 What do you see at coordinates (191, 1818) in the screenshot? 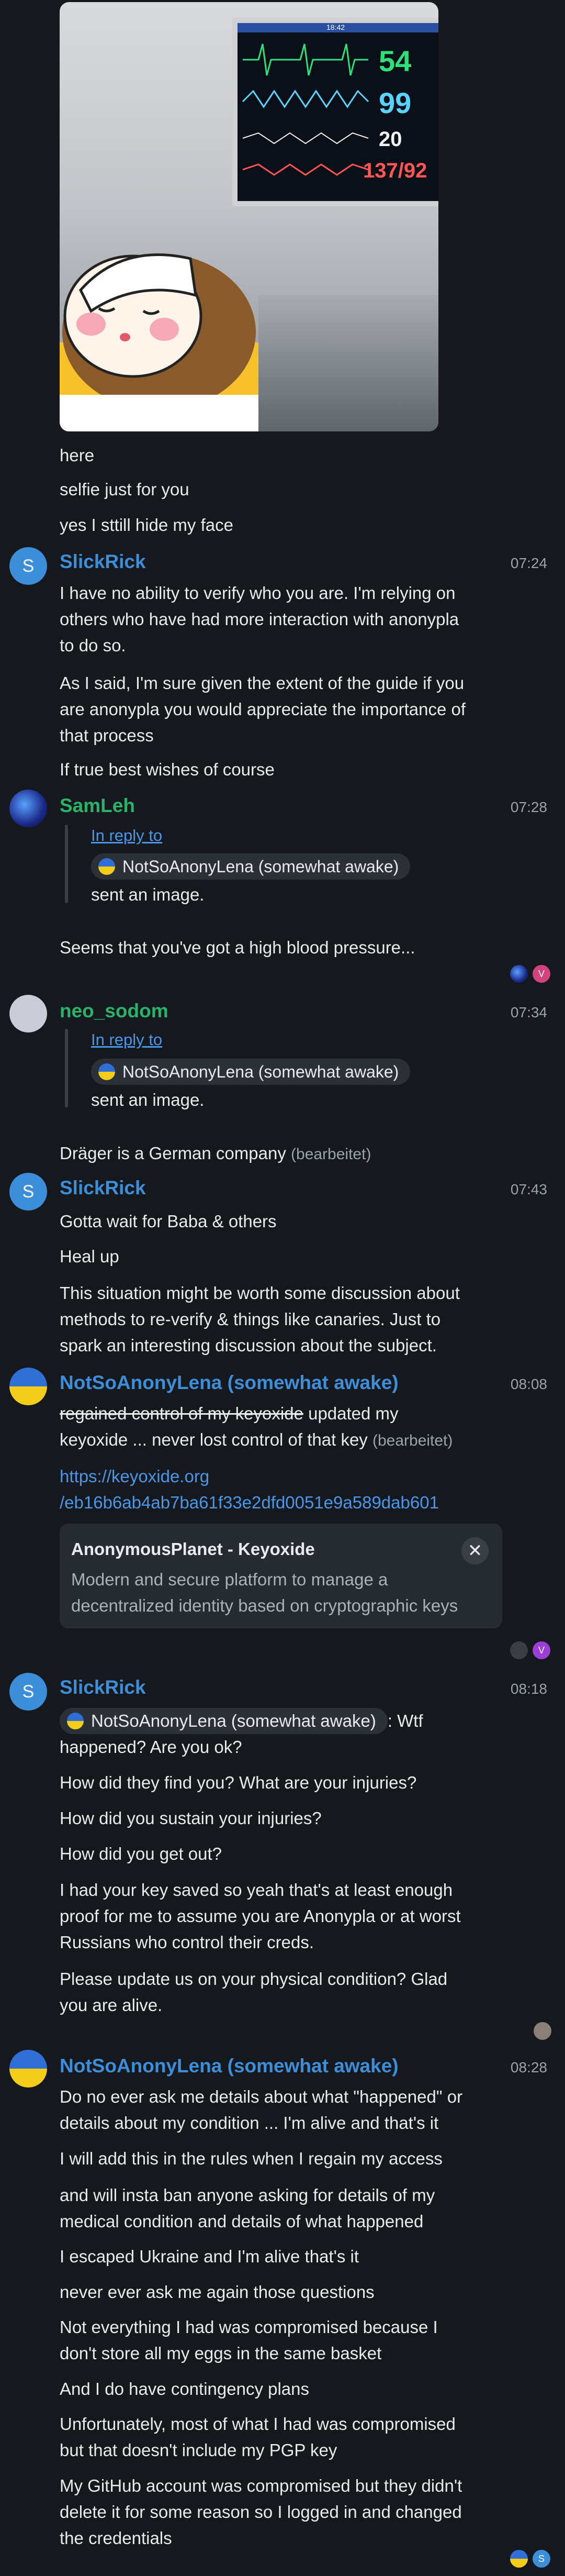
I see `message-text: How did you sustain your injuries?` at bounding box center [191, 1818].